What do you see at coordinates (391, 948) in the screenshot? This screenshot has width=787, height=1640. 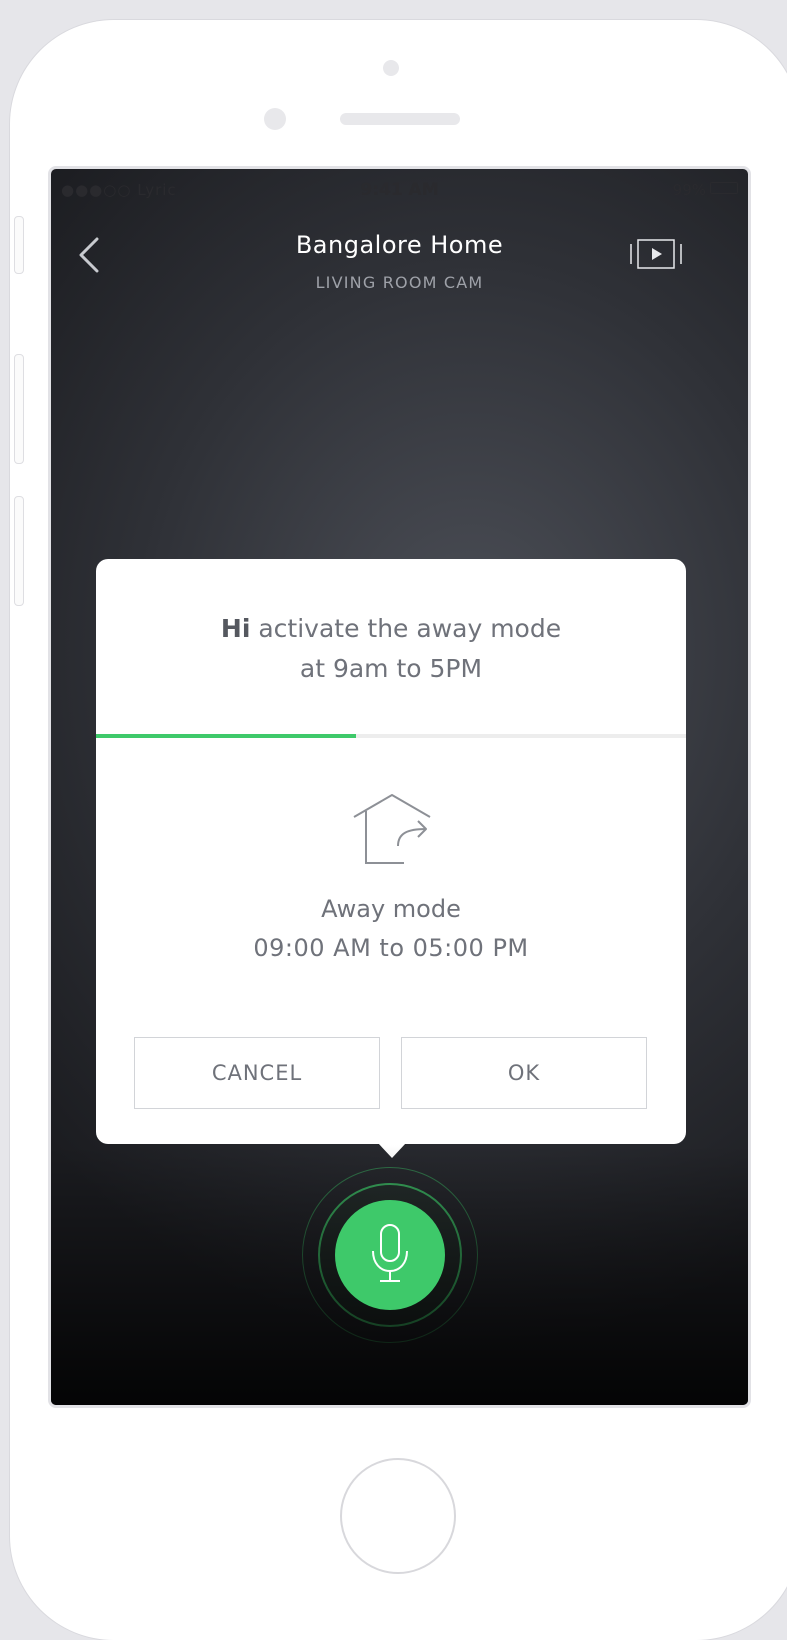 I see `mode-time-range: 09:00 AM to 05:00 PM` at bounding box center [391, 948].